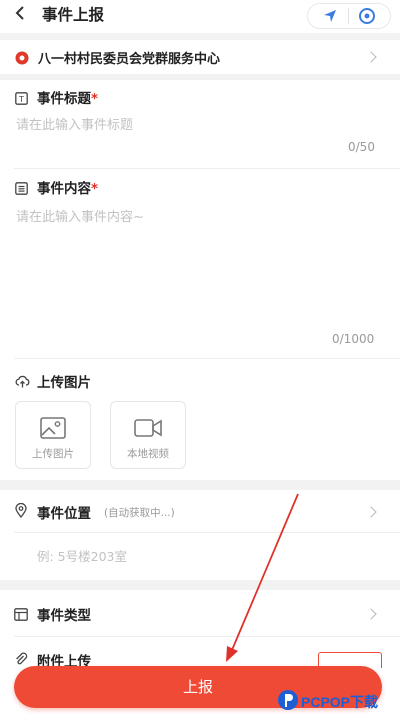  Describe the element at coordinates (200, 535) in the screenshot. I see `location-section: 事件位置 (自动获取中...) 例: 5号楼203室` at that location.